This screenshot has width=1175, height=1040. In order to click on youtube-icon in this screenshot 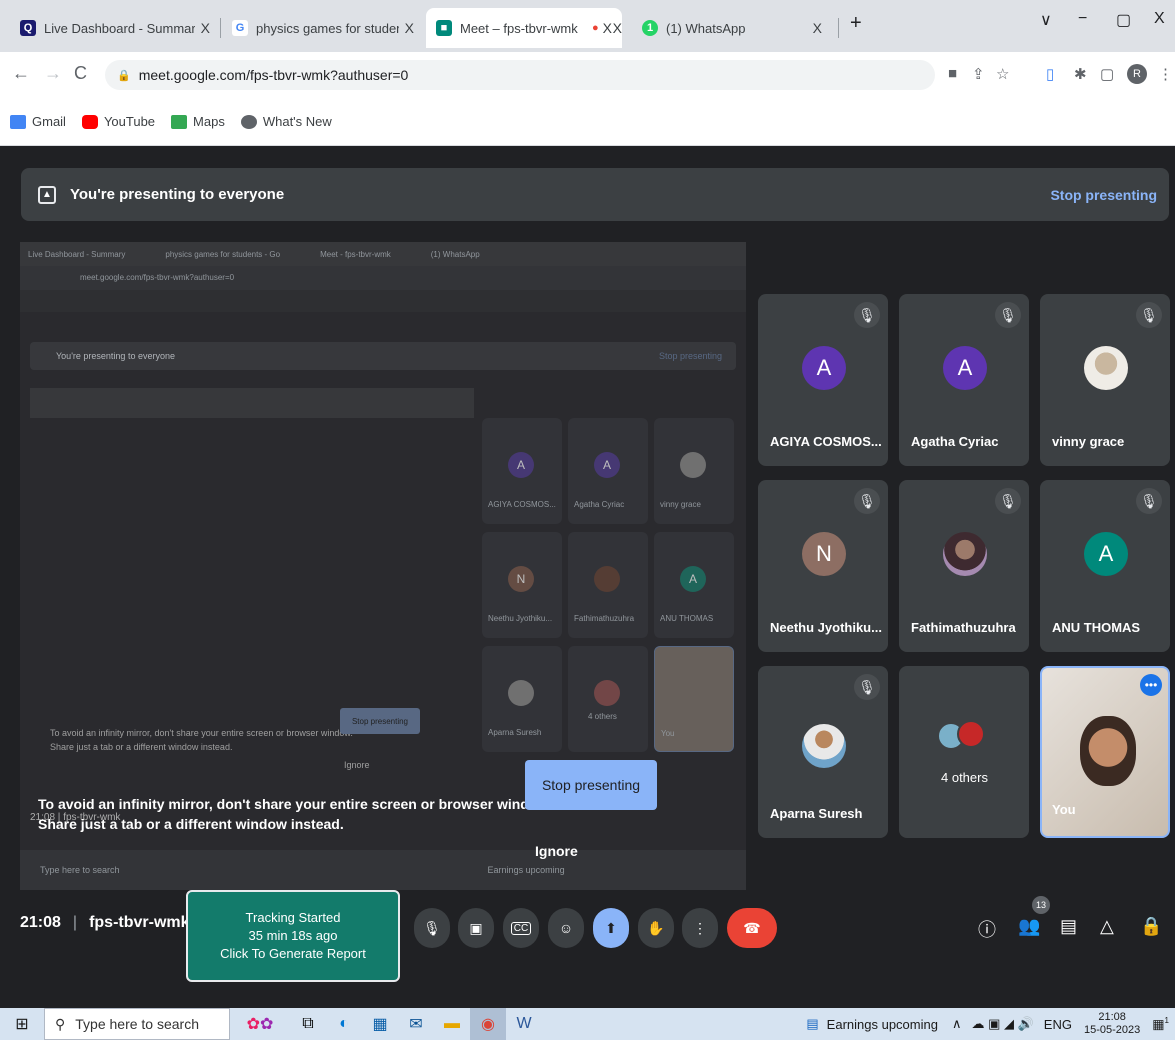, I will do `click(89, 121)`.